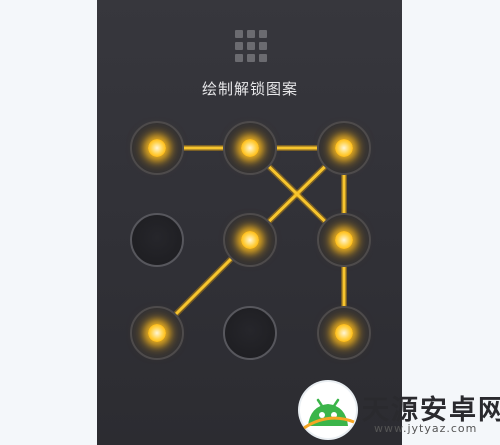 This screenshot has width=500, height=445. I want to click on watermark-logo: 天源安卓网 www.jytyaz.com, so click(400, 411).